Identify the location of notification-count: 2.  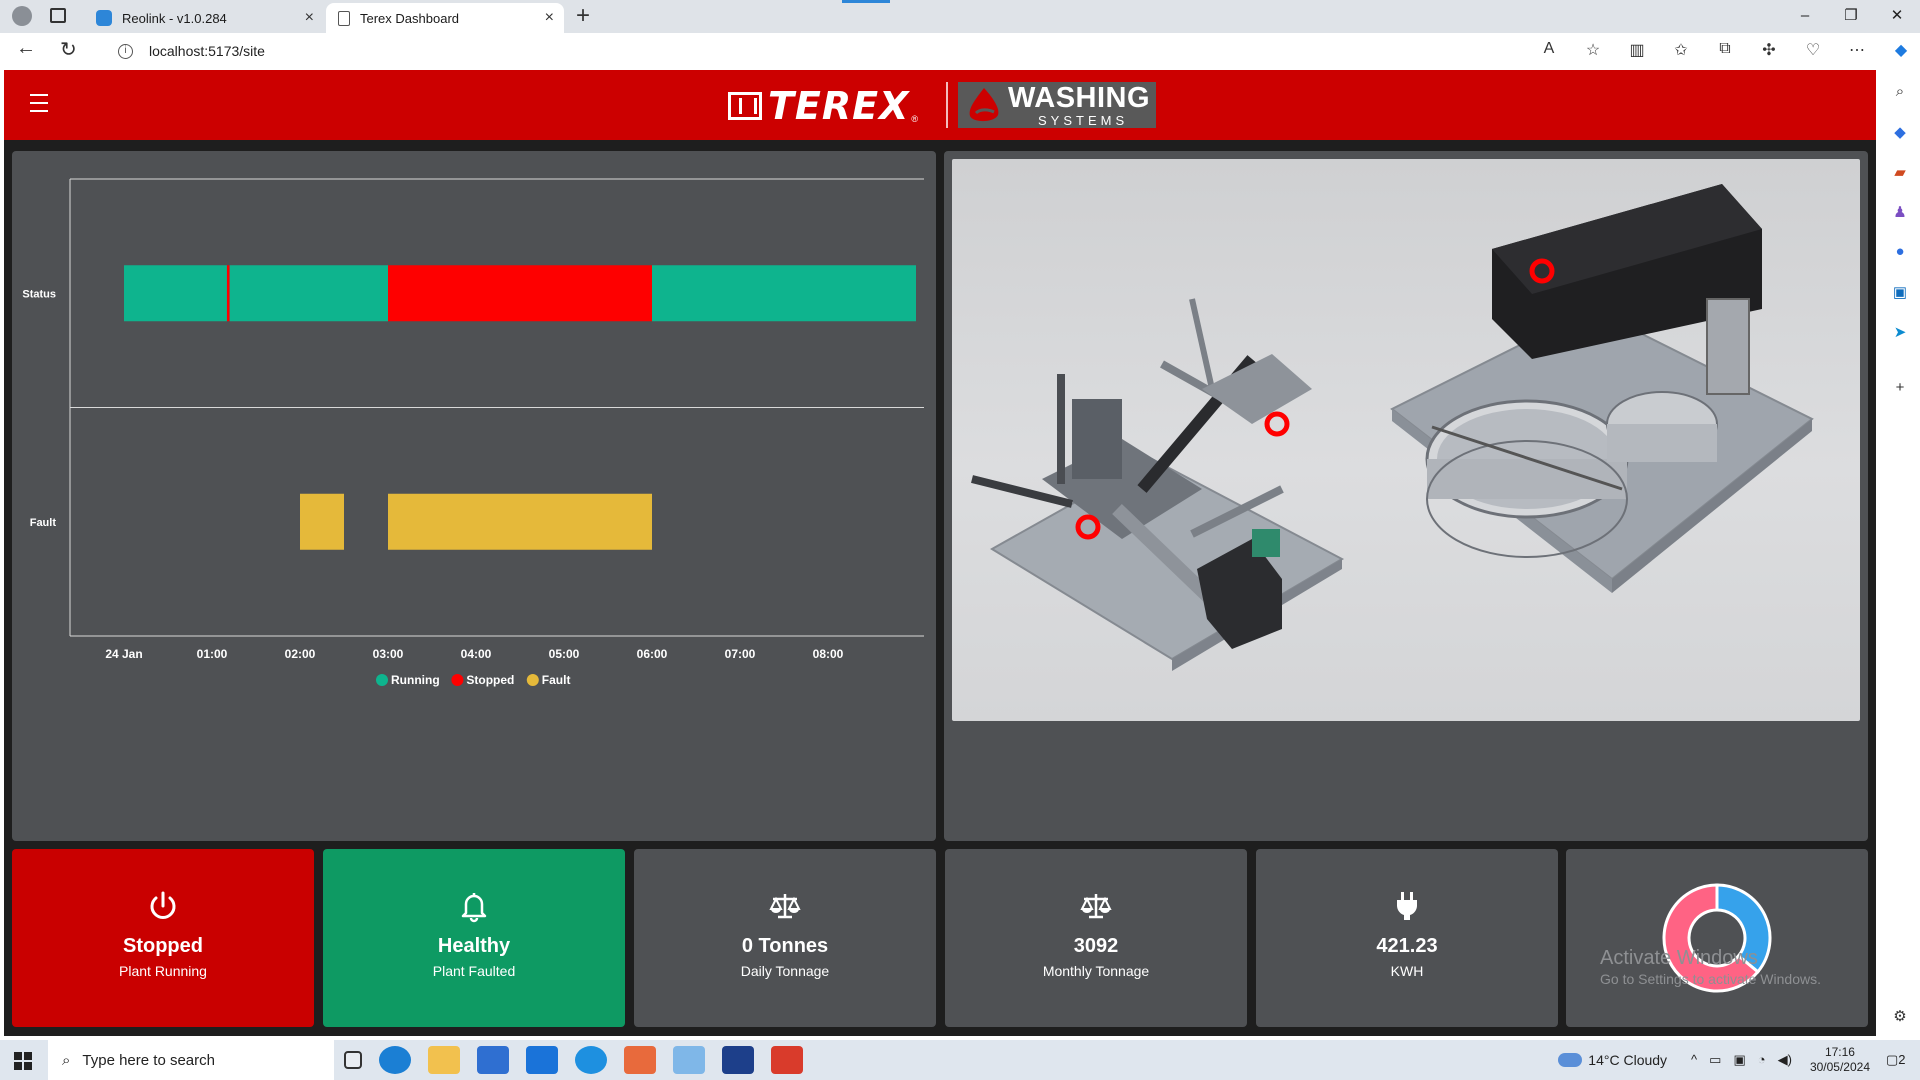
(1902, 1059).